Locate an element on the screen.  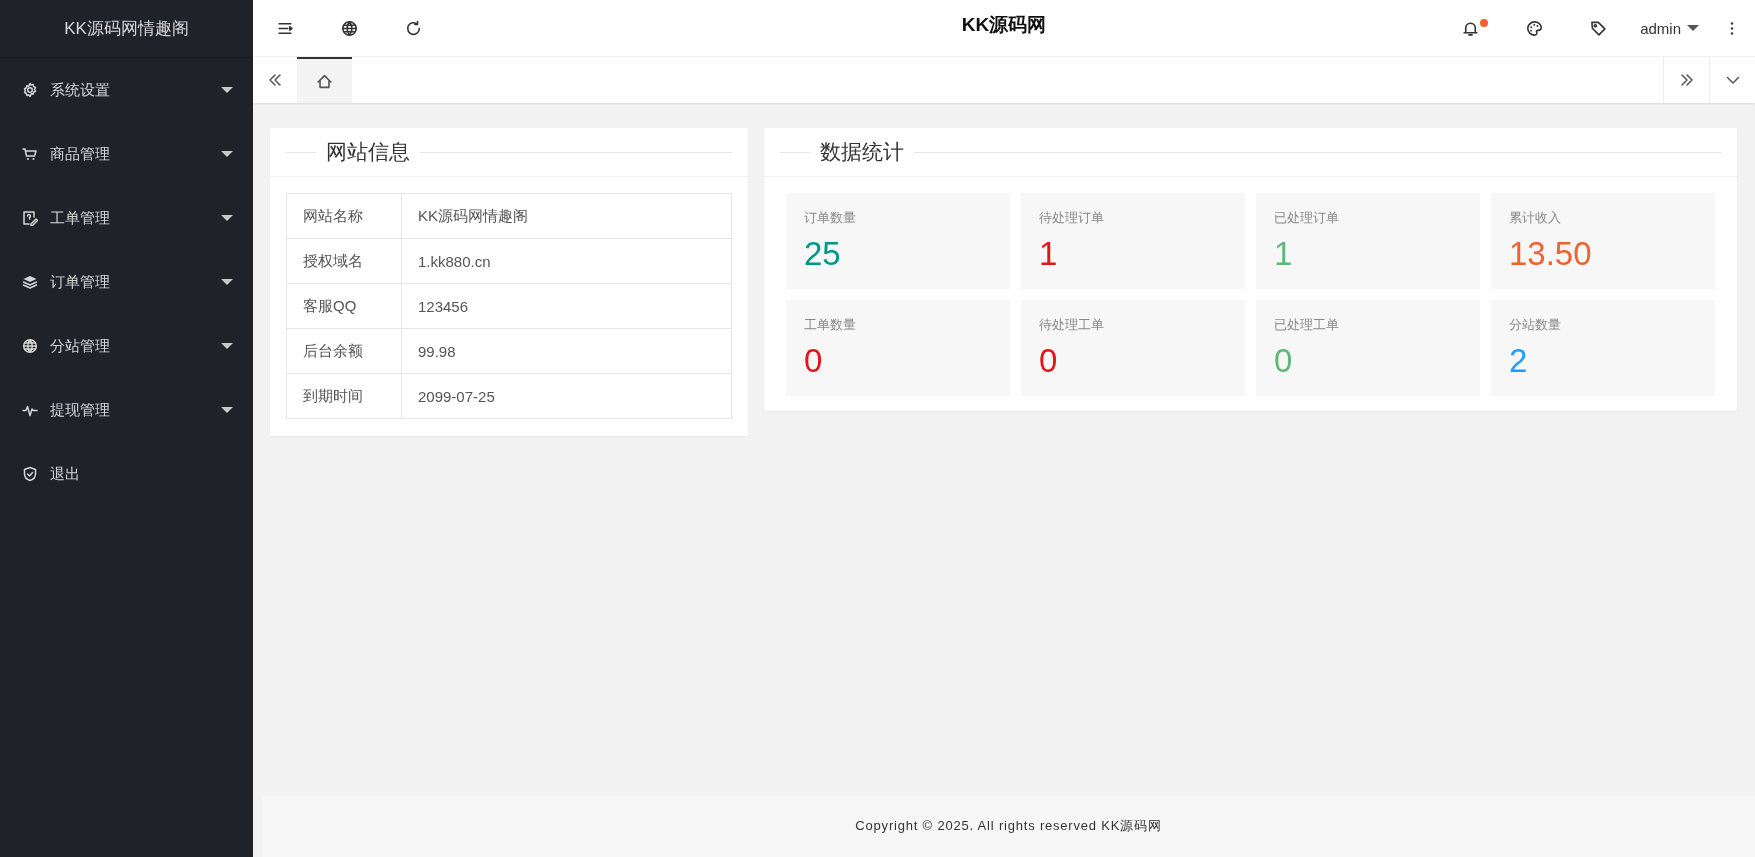
cart-icon is located at coordinates (30, 154).